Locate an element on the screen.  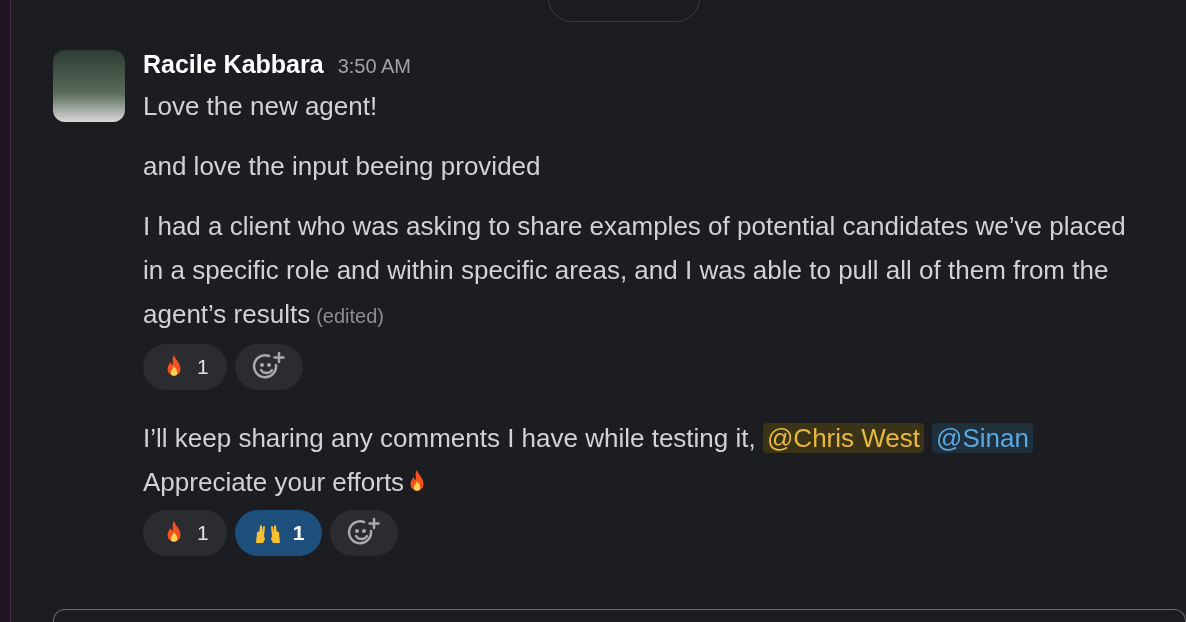
author-name: Racile Kabbara is located at coordinates (233, 64).